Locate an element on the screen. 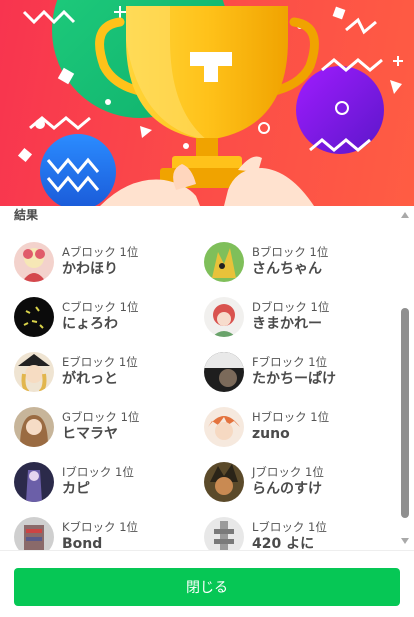  result-meta: Kブロック 1位 Bond is located at coordinates (100, 535).